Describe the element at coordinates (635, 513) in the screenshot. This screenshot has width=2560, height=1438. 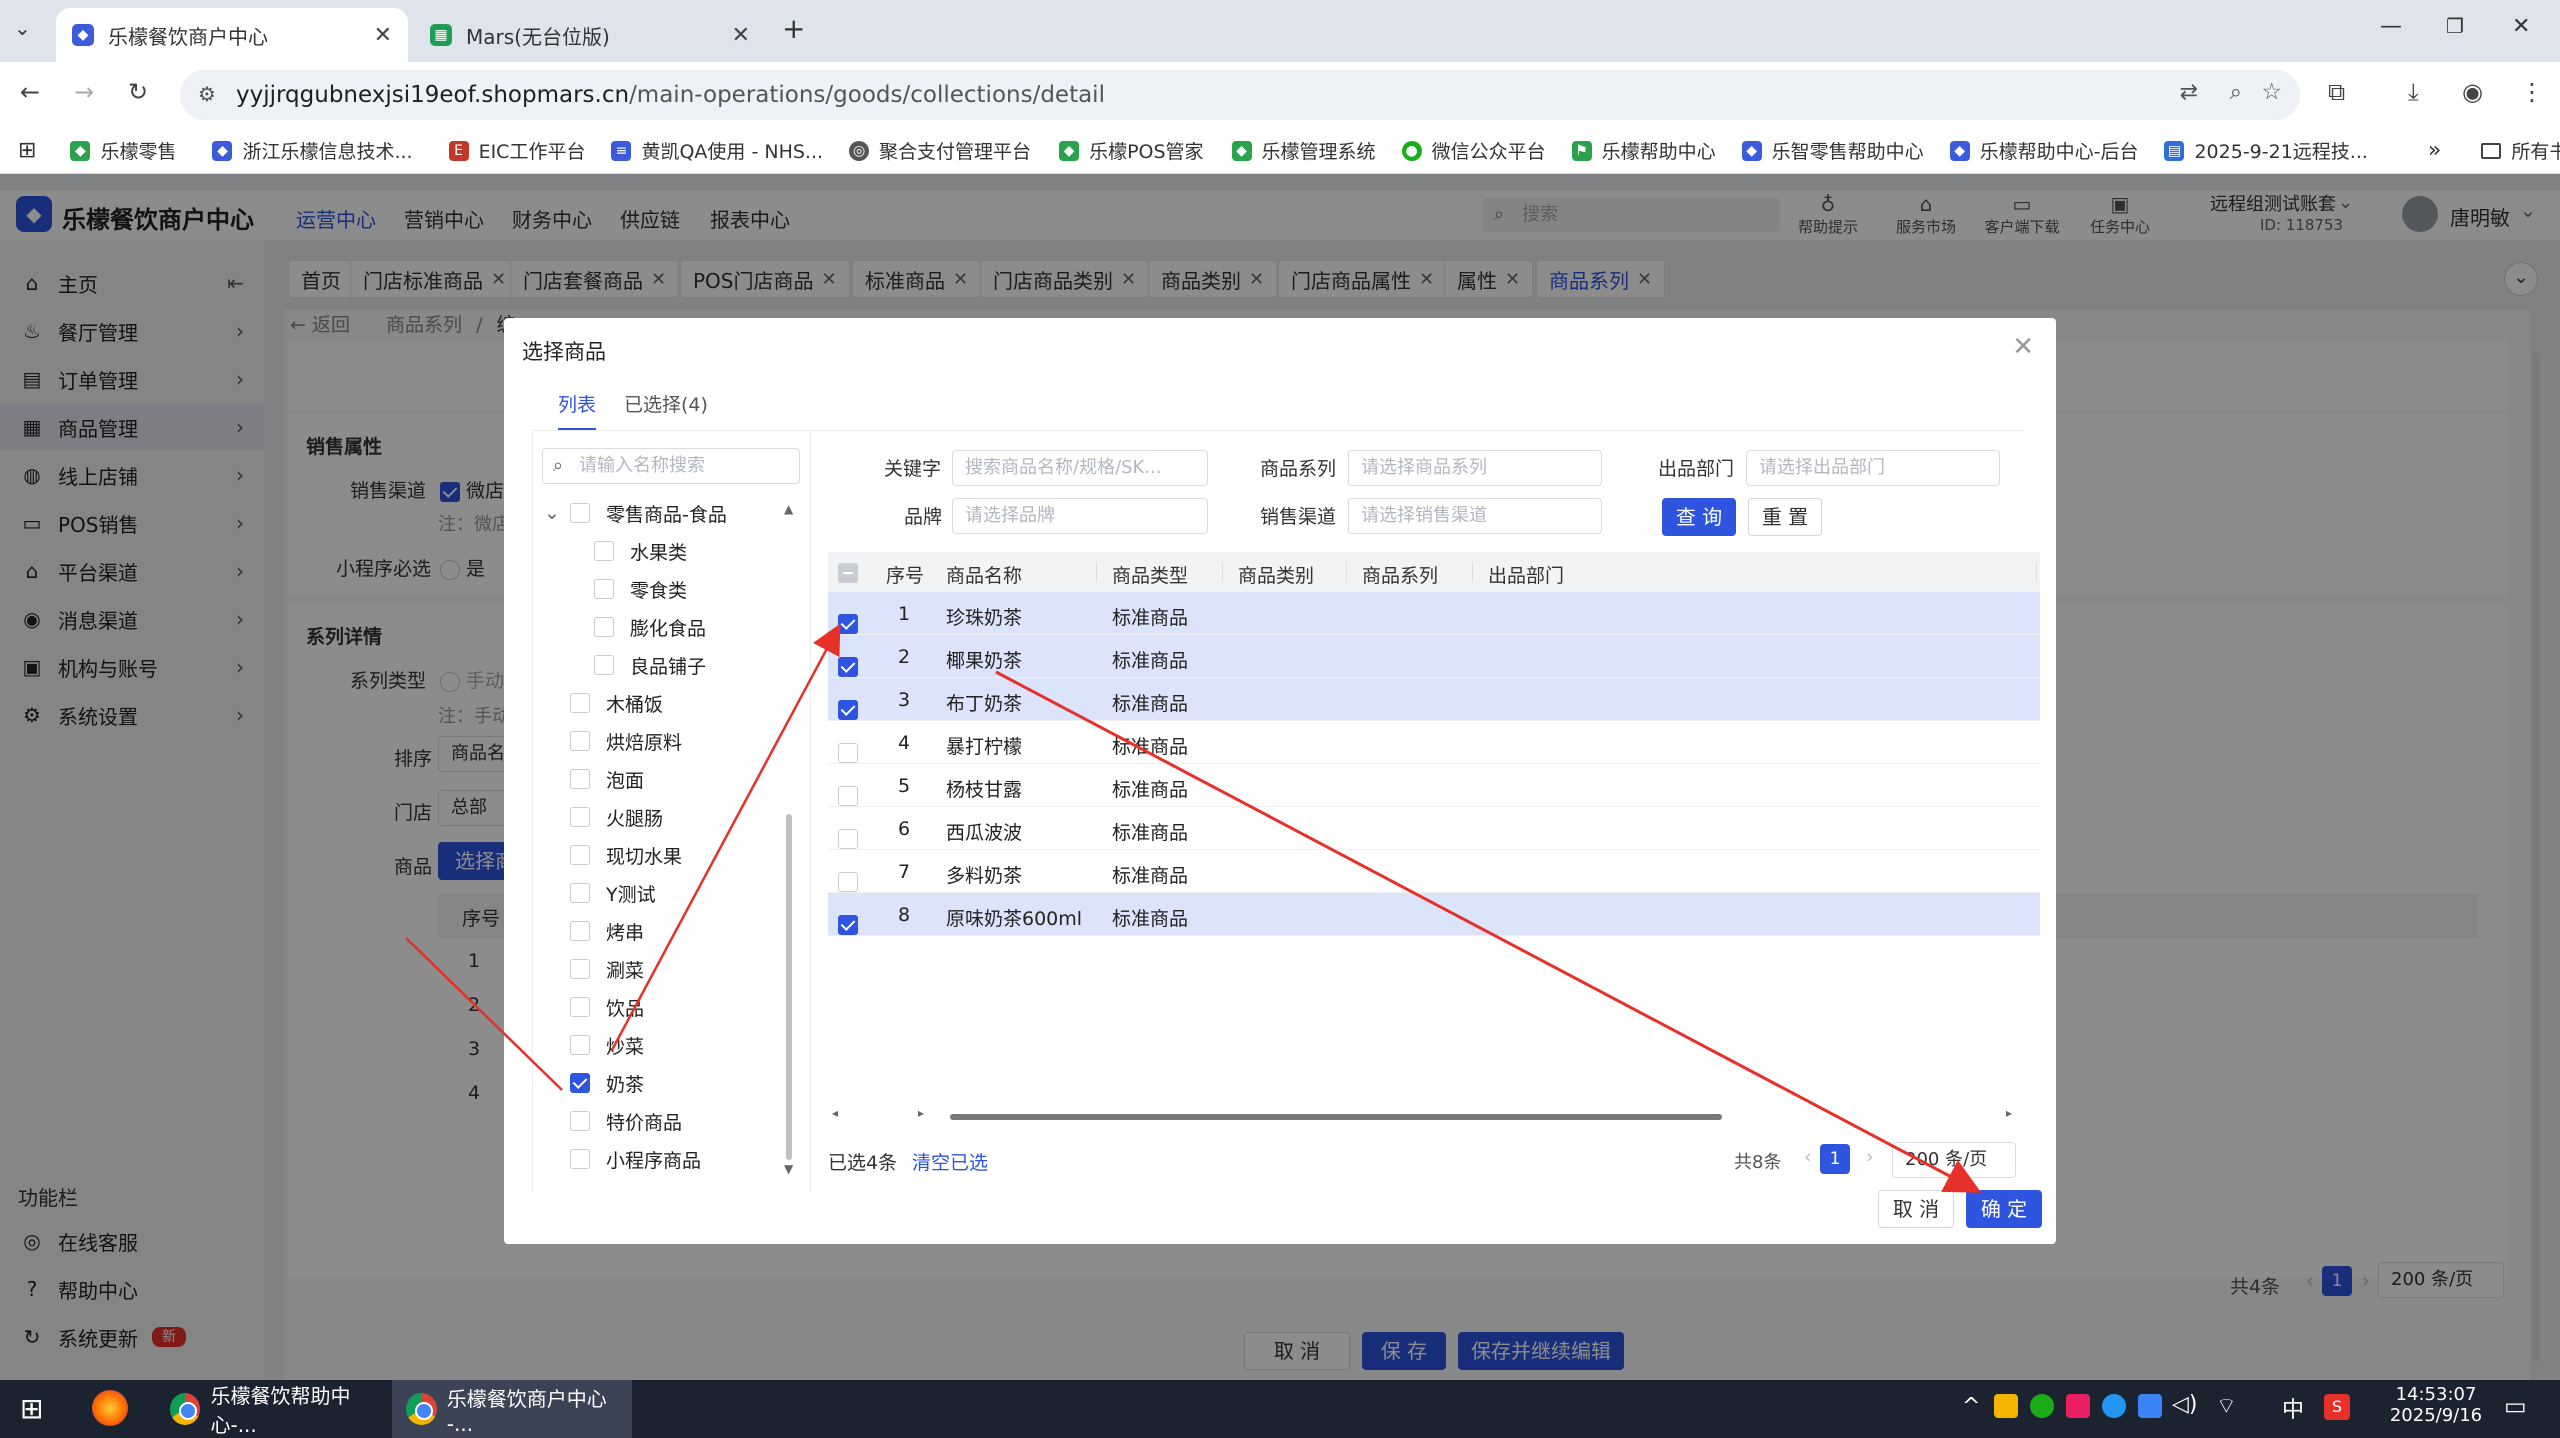
I see `tree-node: ⌄ 零售商品-食品` at that location.